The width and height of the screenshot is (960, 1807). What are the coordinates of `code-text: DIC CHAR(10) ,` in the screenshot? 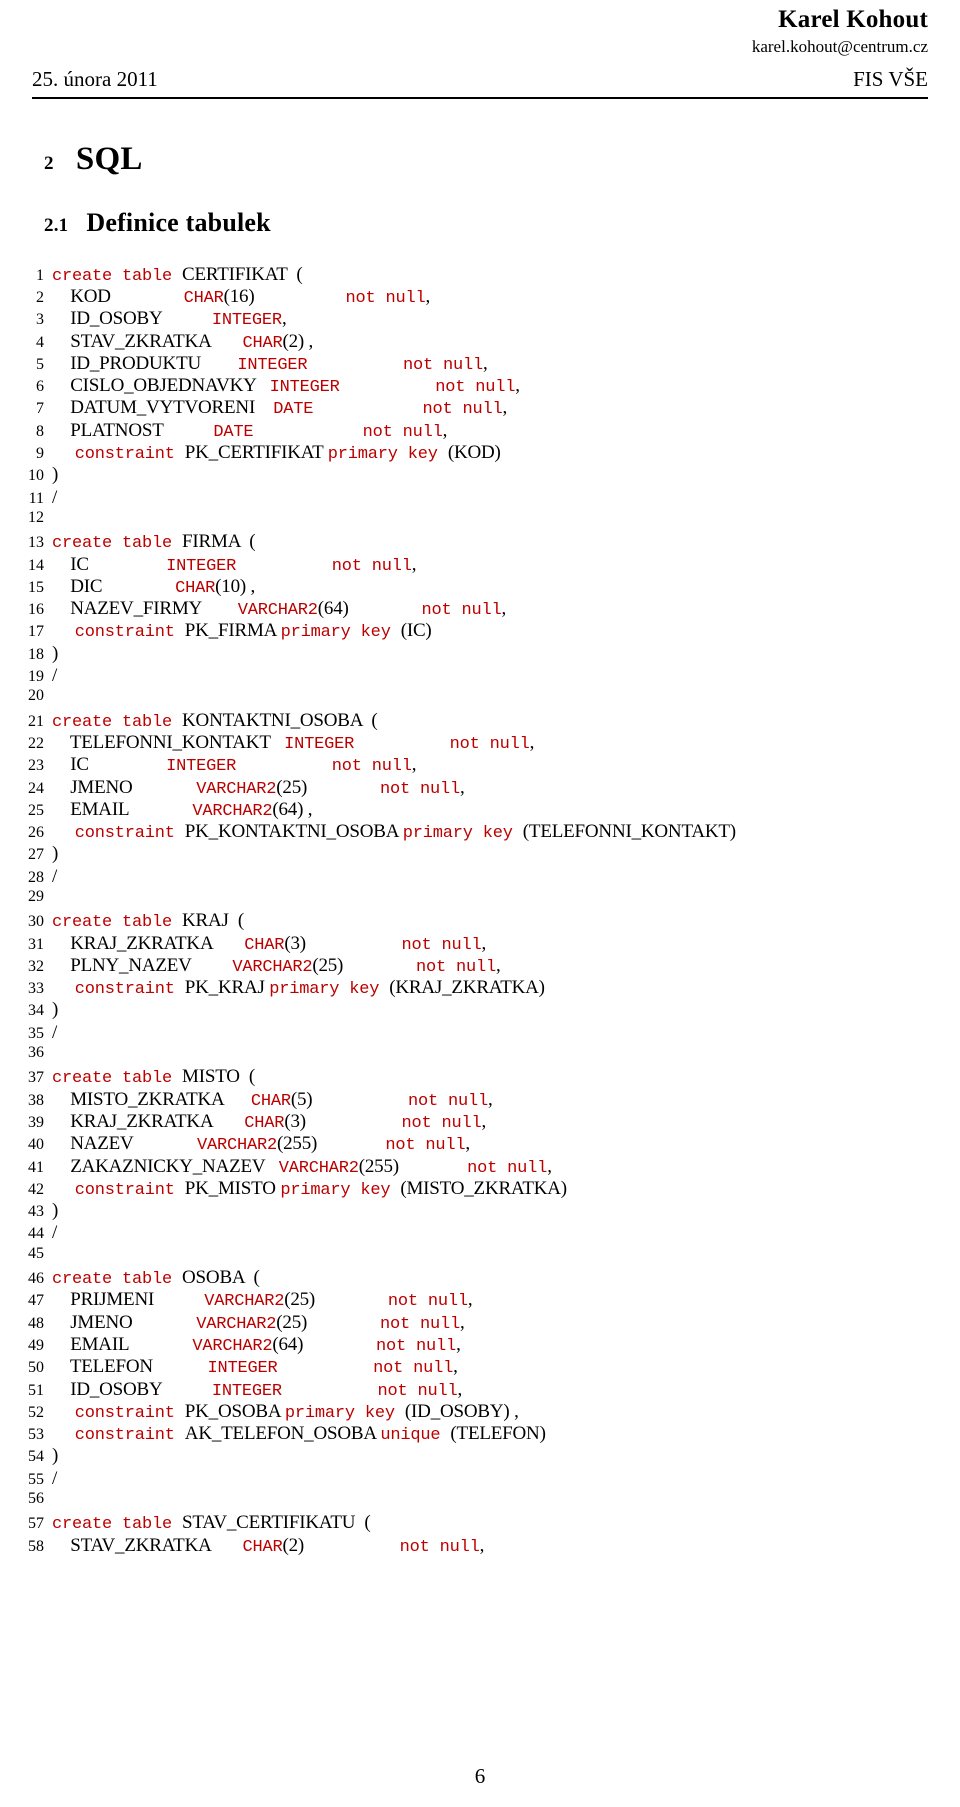 It's located at (153, 587).